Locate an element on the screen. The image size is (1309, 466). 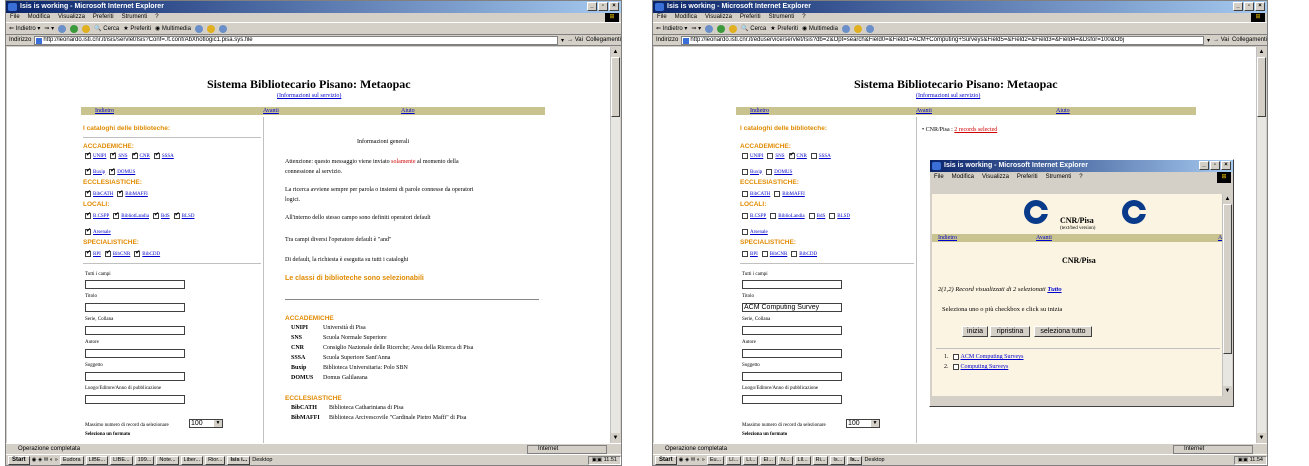
links-button: Collegamenti is located at coordinates (1249, 40).